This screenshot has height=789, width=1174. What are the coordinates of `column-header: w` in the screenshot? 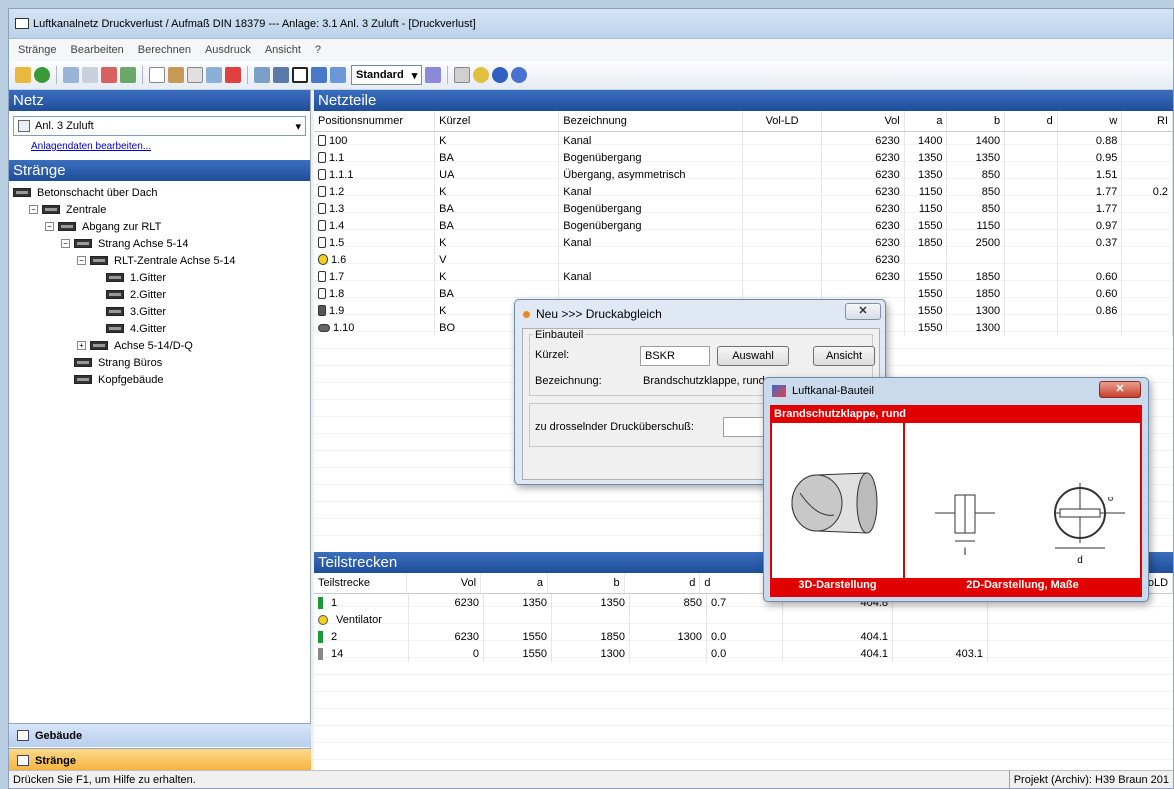 It's located at (1090, 121).